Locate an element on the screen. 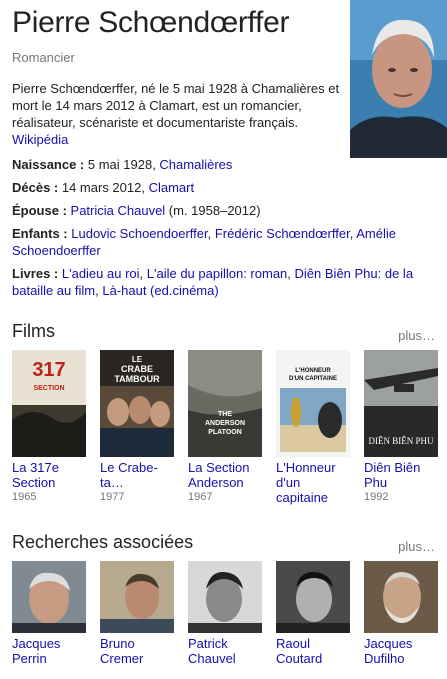 Image resolution: width=447 pixels, height=679 pixels. chamalieres-link: Chamalières is located at coordinates (195, 164).